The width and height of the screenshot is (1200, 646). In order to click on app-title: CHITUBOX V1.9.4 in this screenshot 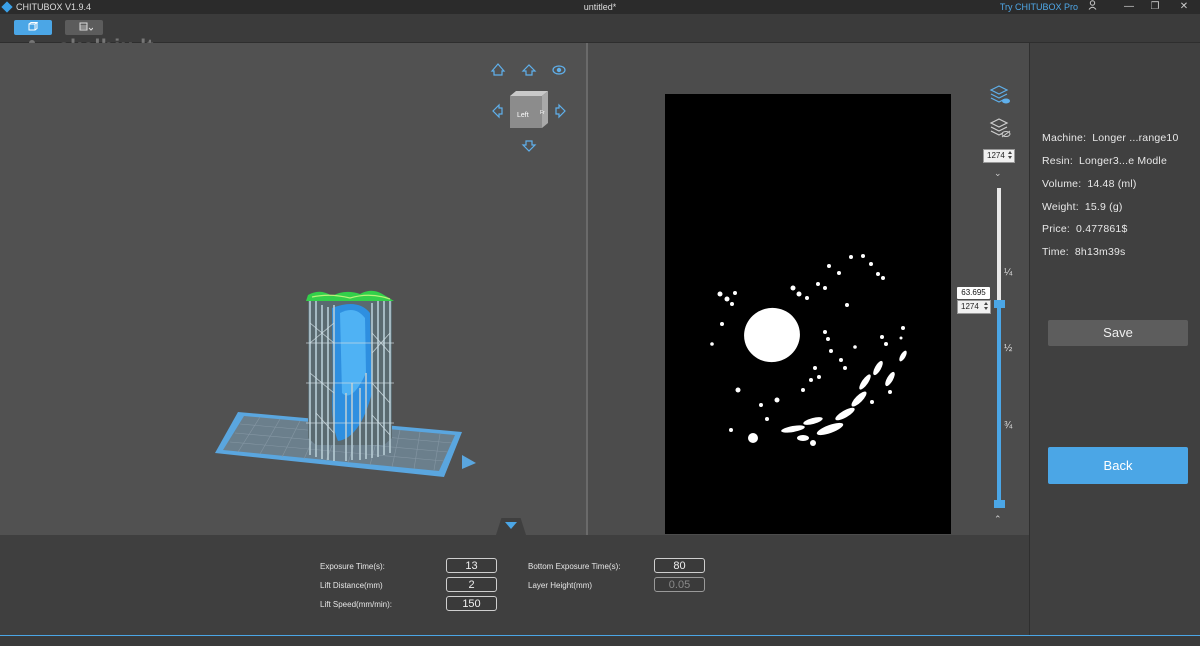, I will do `click(54, 7)`.